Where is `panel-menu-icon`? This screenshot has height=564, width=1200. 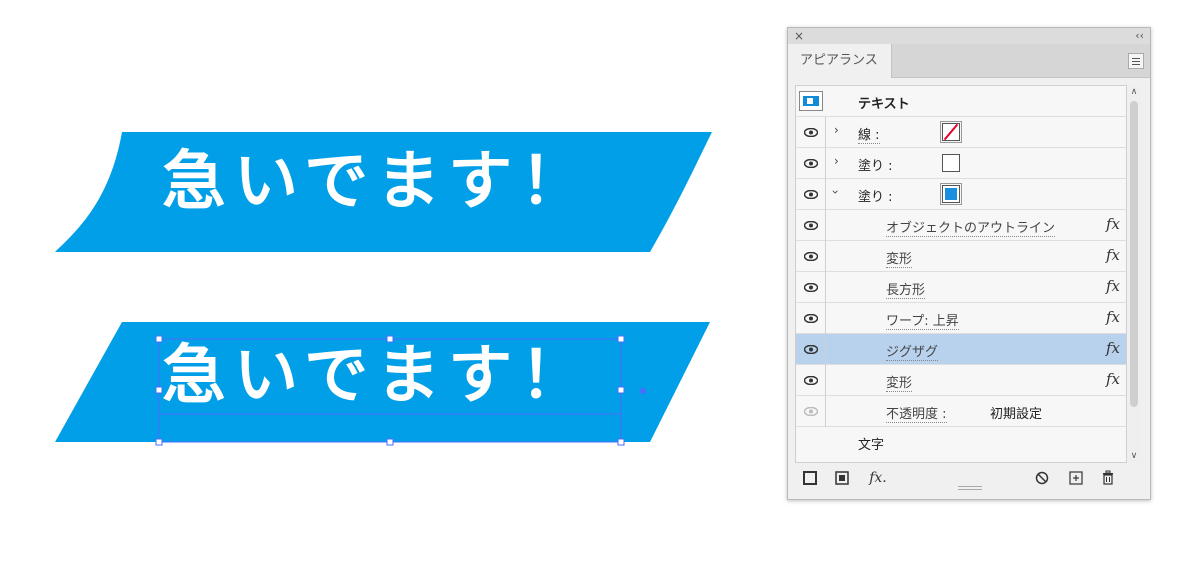
panel-menu-icon is located at coordinates (1136, 61).